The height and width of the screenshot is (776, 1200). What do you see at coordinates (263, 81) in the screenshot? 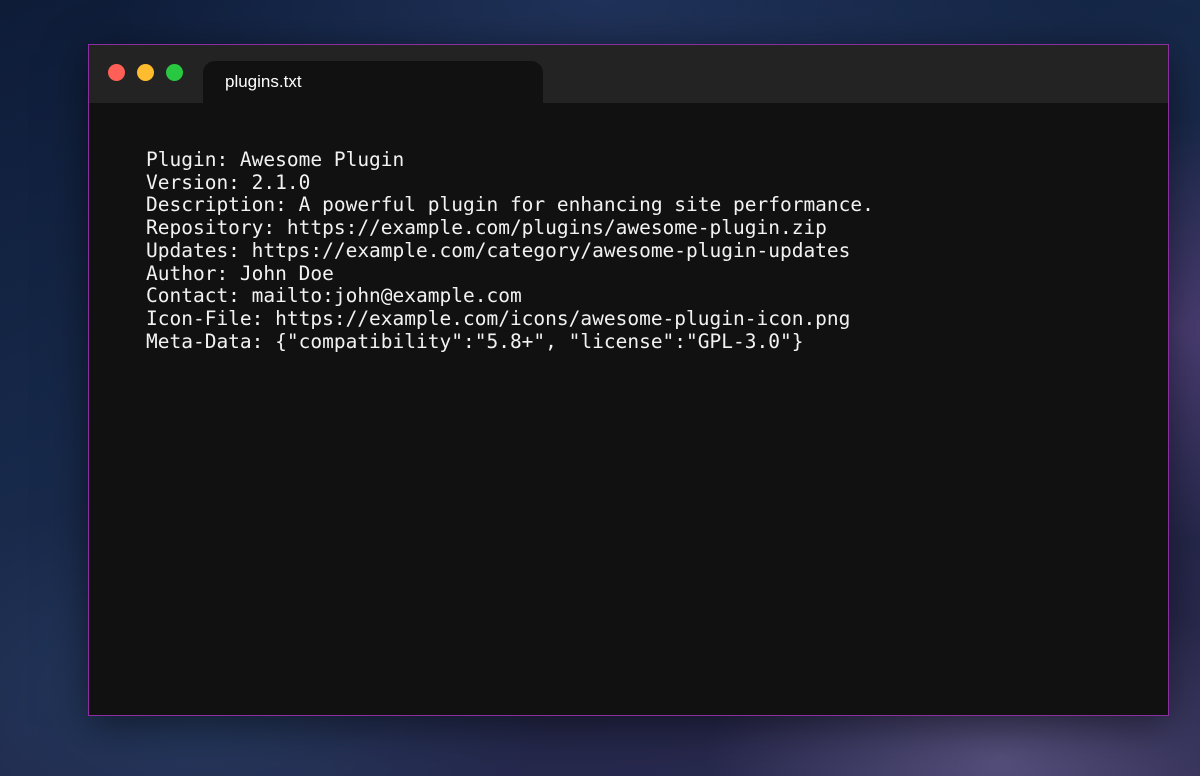
I see `tab-label: plugins.txt` at bounding box center [263, 81].